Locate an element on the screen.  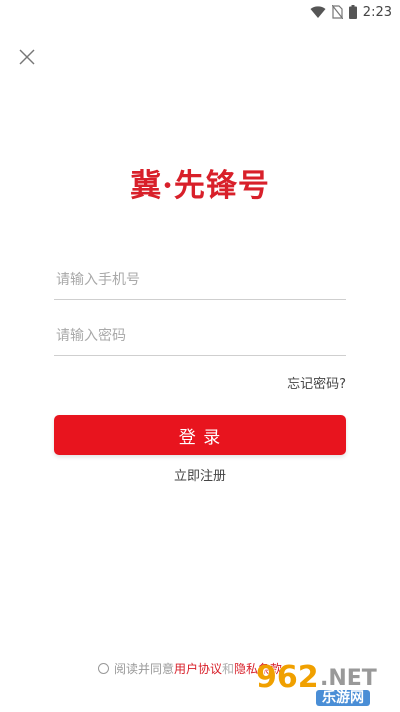
agreement-and: 和 is located at coordinates (228, 669).